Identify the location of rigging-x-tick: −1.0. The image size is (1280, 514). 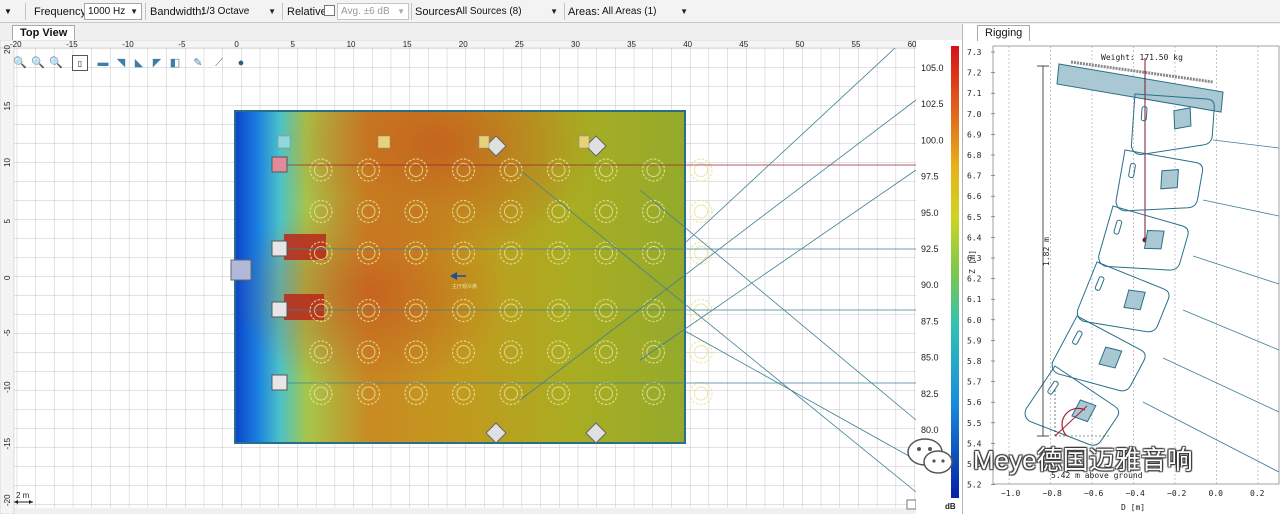
(1010, 493).